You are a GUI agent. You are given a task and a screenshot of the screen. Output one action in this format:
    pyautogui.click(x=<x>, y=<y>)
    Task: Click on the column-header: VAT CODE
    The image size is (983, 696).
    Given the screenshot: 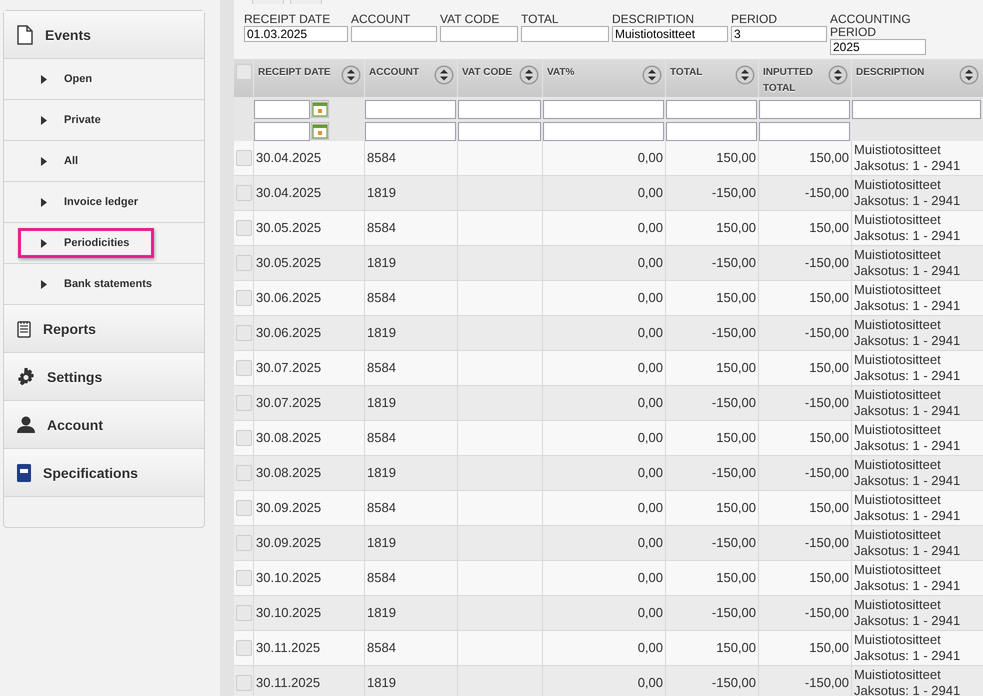 What is the action you would take?
    pyautogui.click(x=487, y=73)
    